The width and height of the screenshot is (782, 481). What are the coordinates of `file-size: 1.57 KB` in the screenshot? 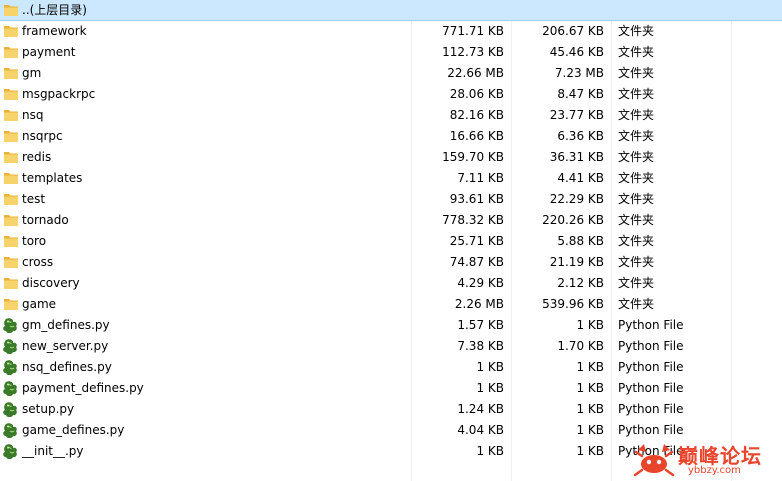 It's located at (480, 325).